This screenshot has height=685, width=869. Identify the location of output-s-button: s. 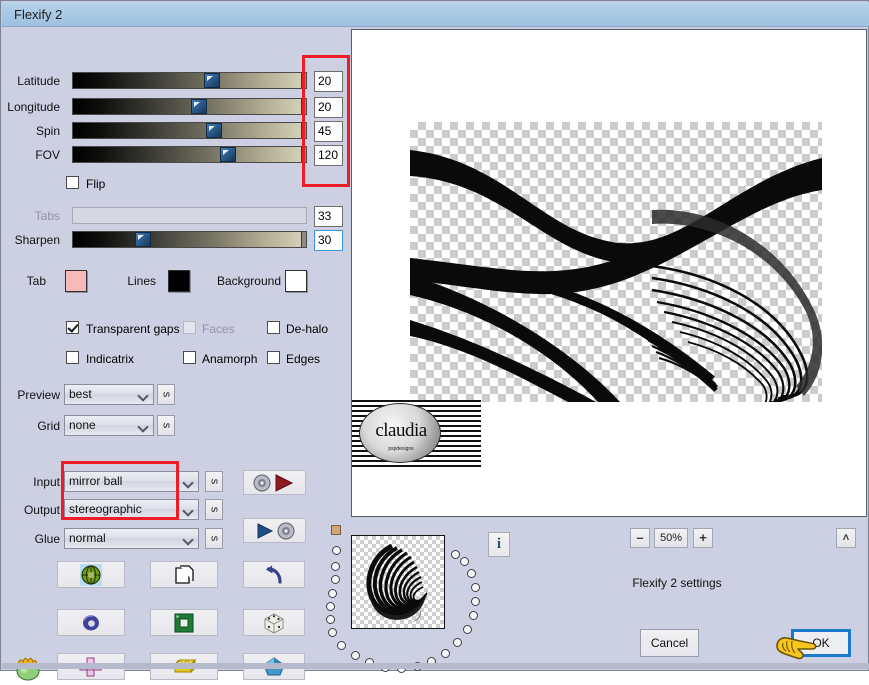
(214, 509).